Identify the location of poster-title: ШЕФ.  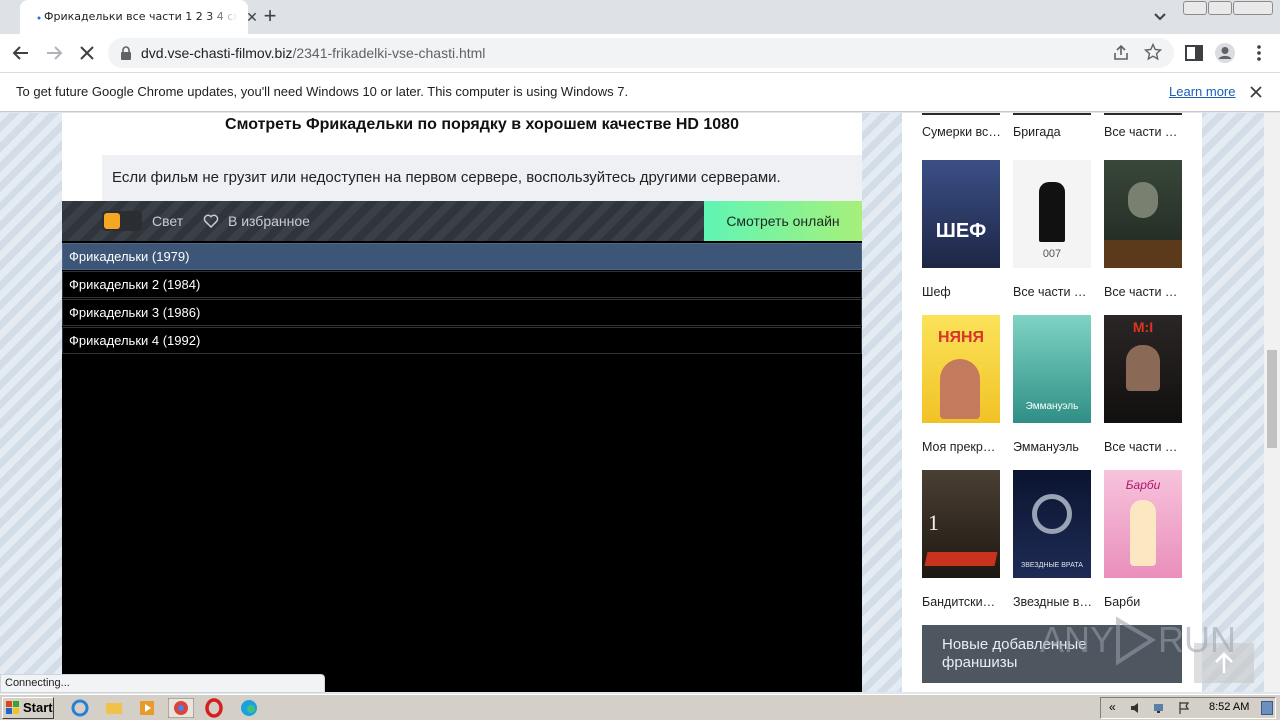
(961, 231).